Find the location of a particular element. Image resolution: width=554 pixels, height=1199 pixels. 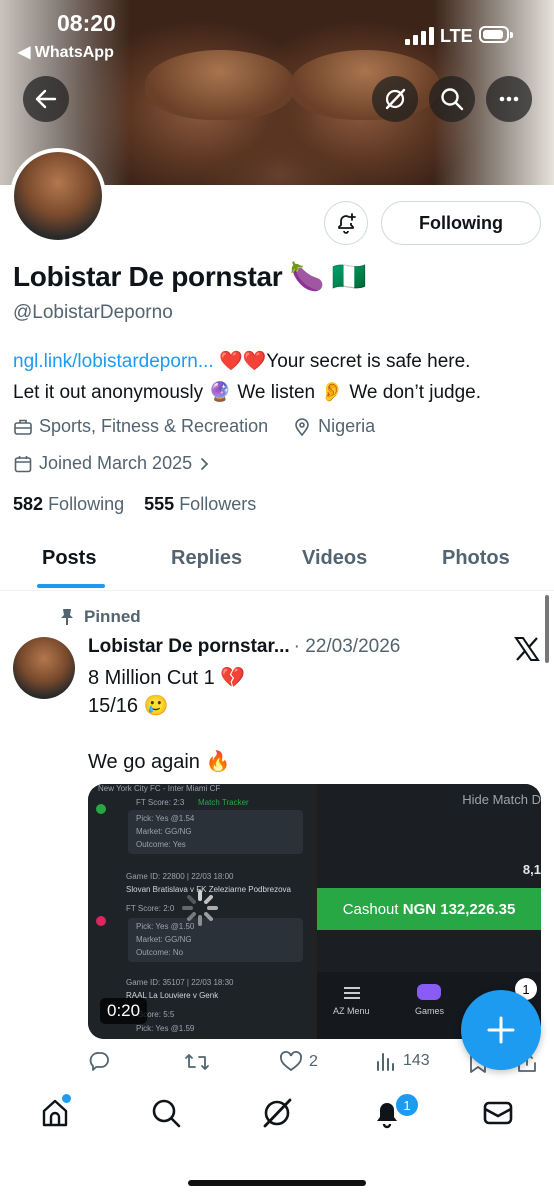

pinned-label: Pinned is located at coordinates (100, 617).